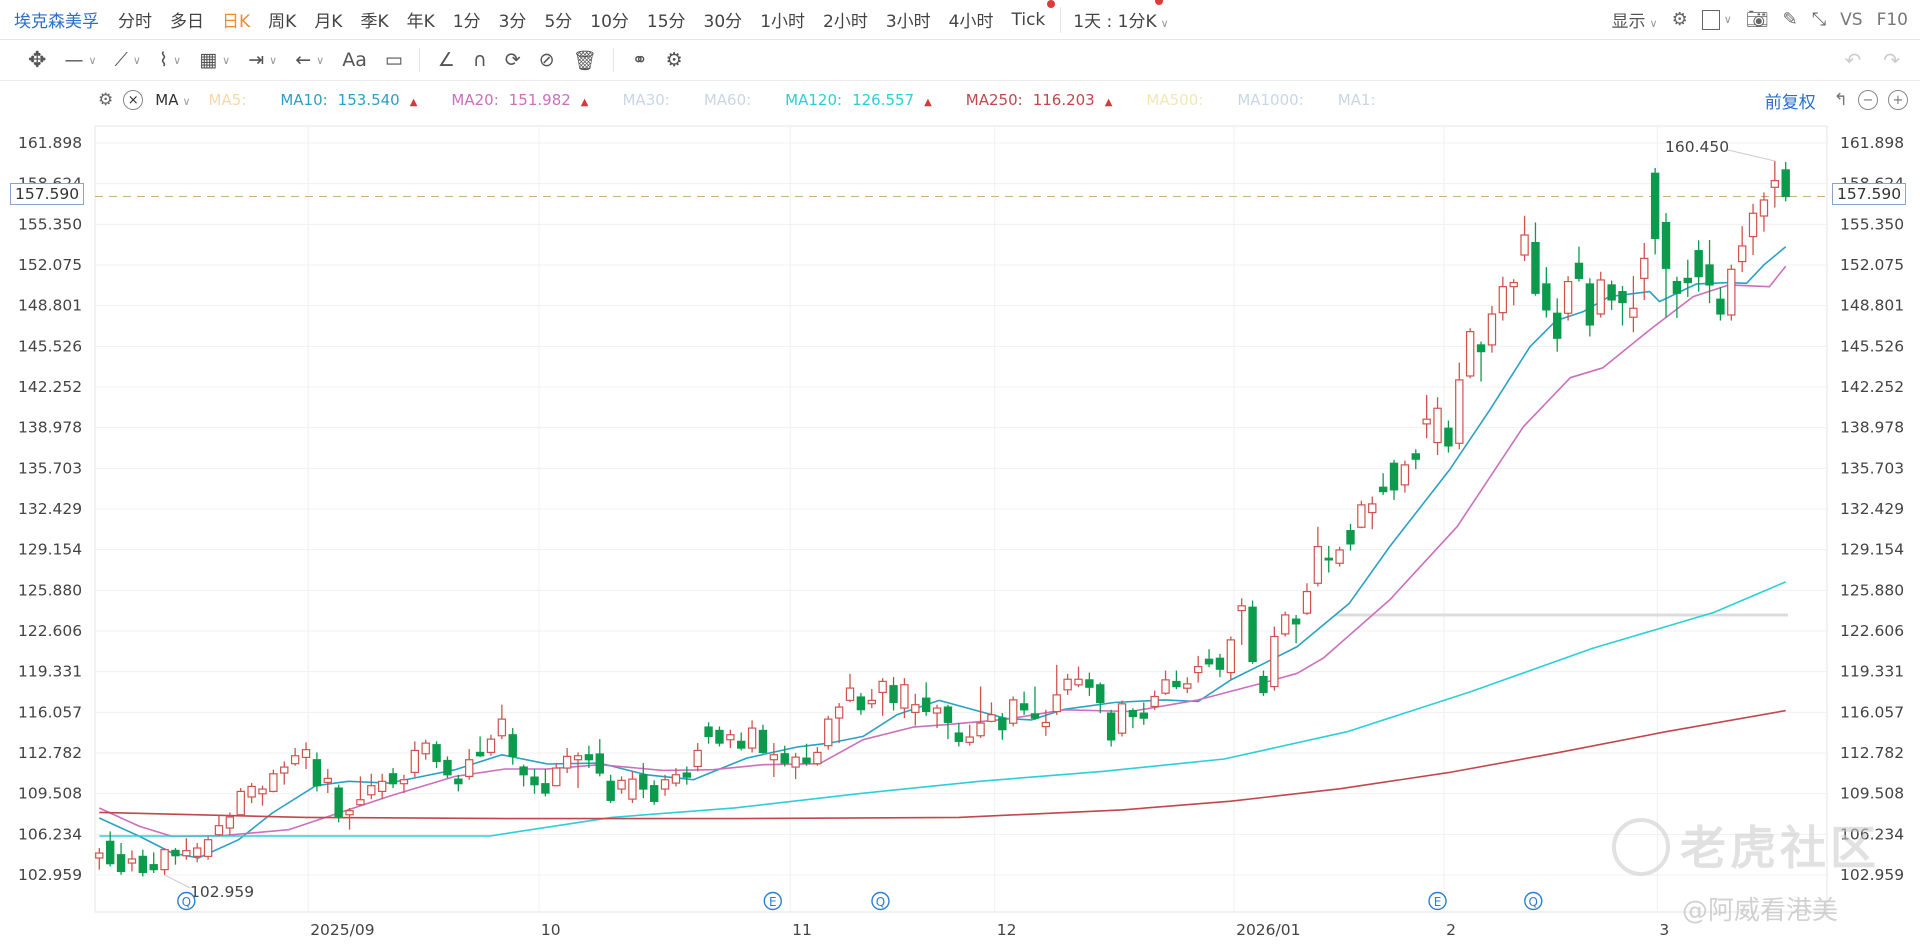 The width and height of the screenshot is (1920, 948). I want to click on tab-17: Tick, so click(1034, 15).